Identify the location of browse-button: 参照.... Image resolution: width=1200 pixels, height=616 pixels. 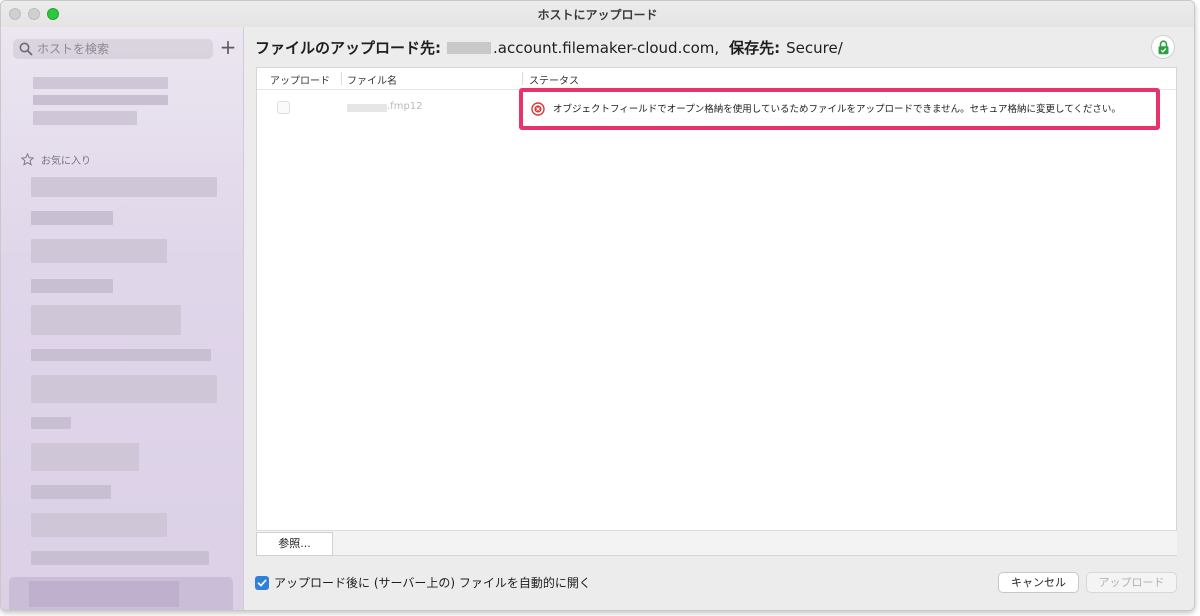
(294, 544).